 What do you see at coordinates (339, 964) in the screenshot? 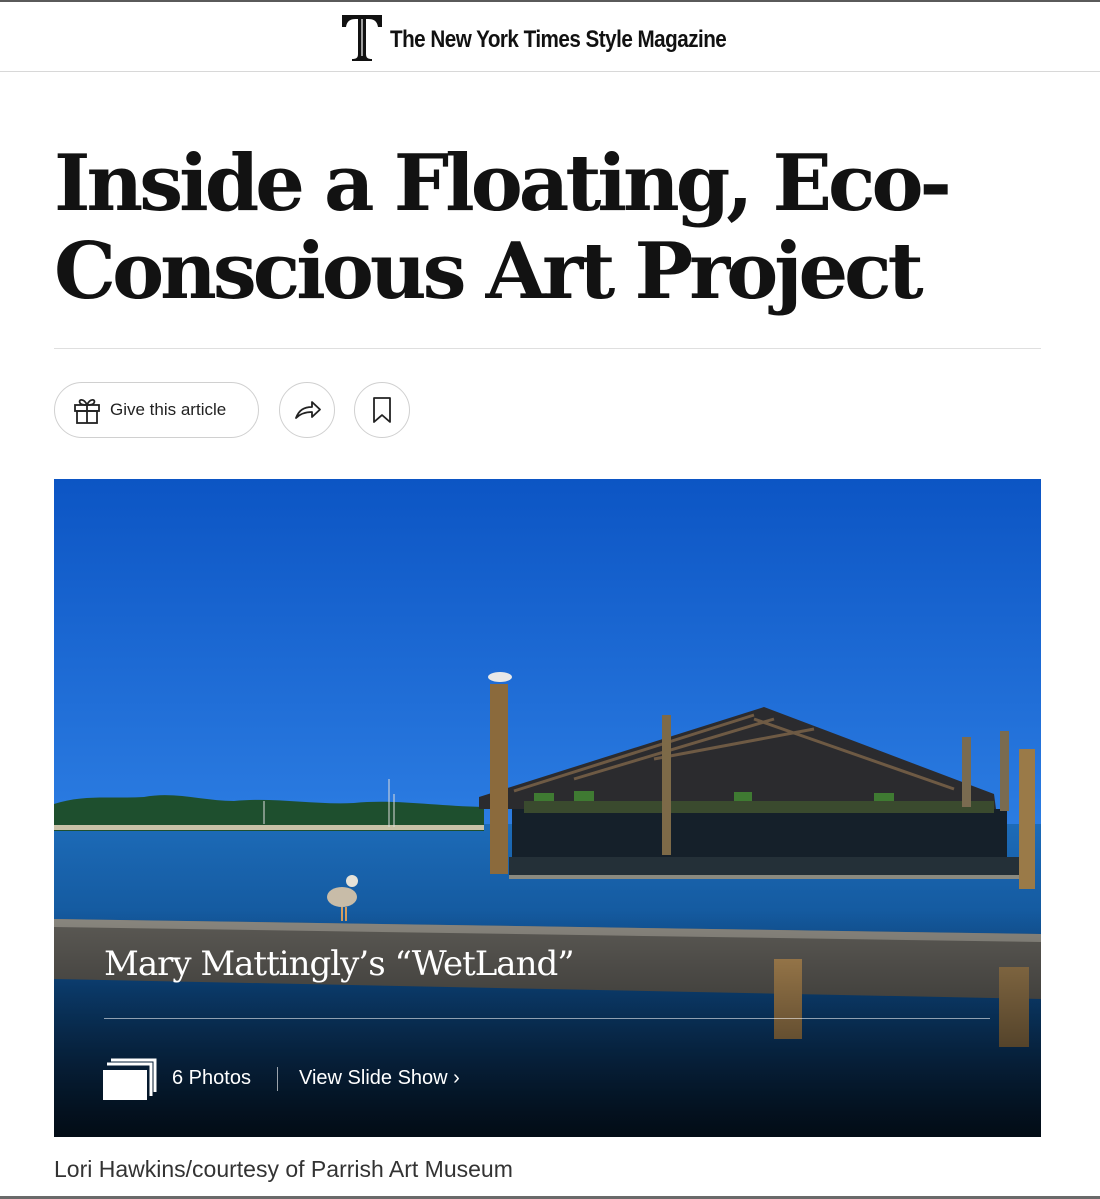
I see `photo-caption-title: Mary Mattingly’s “WetLand”` at bounding box center [339, 964].